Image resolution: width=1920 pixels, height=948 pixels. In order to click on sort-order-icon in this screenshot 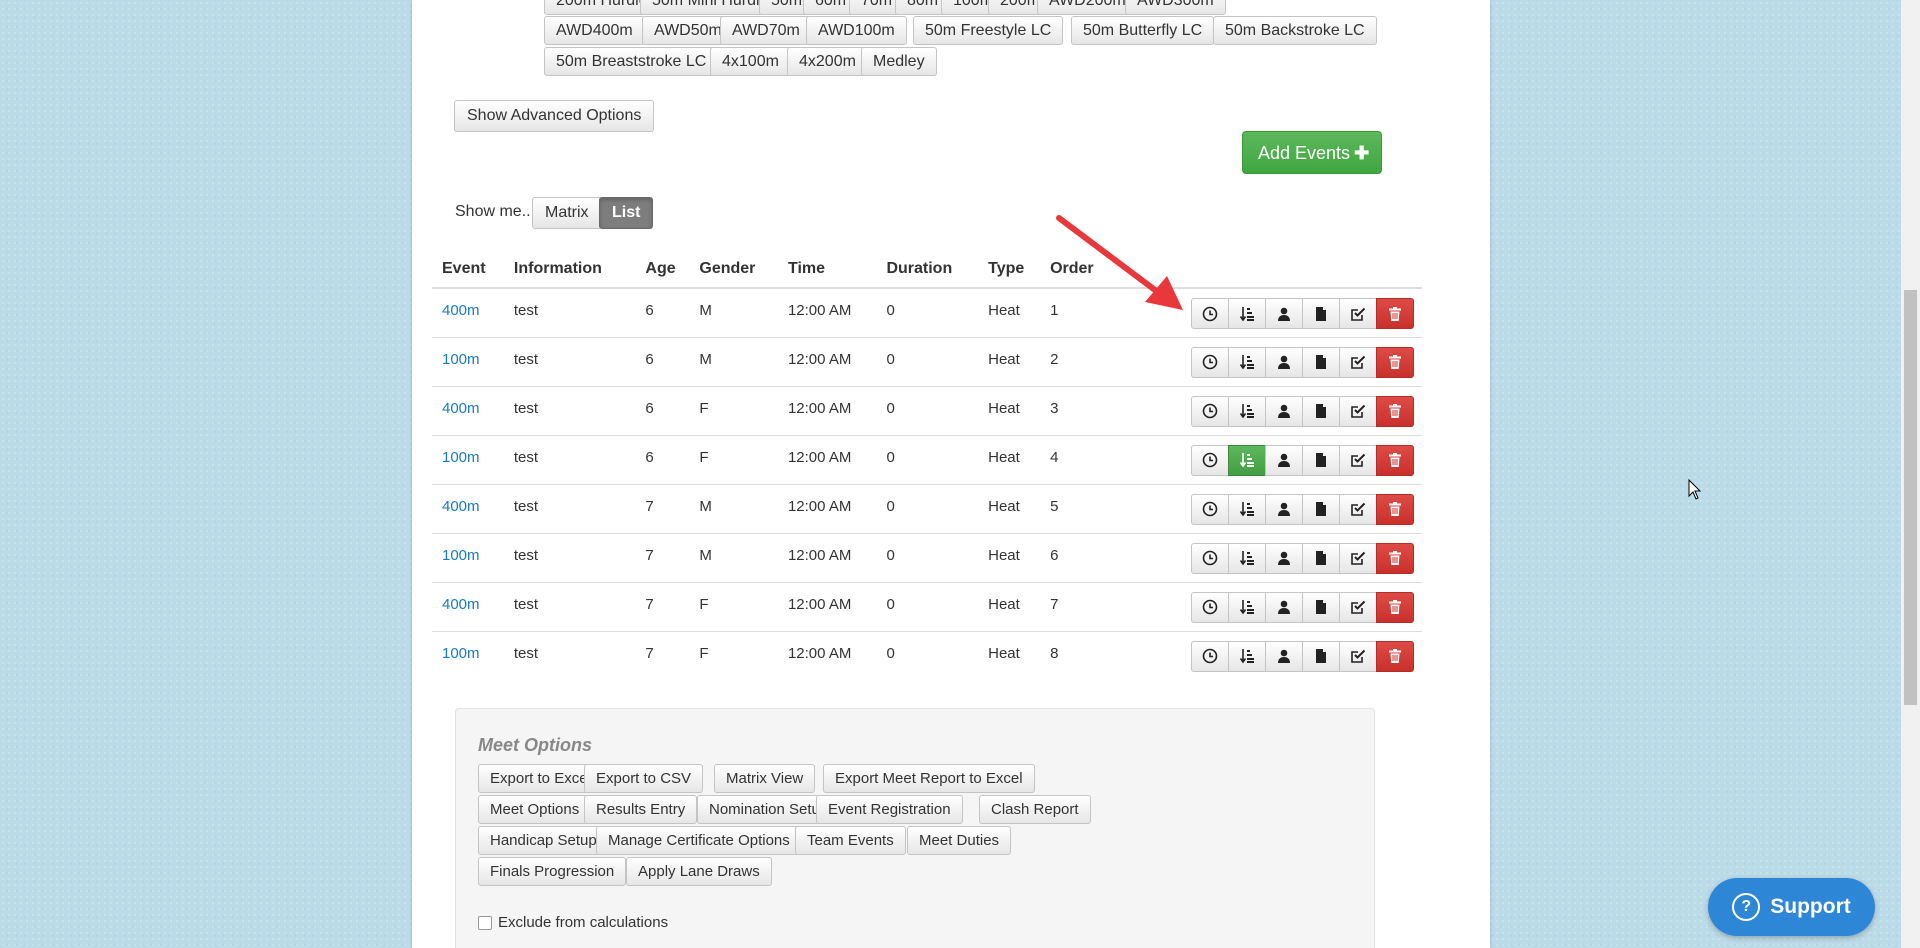, I will do `click(1247, 607)`.